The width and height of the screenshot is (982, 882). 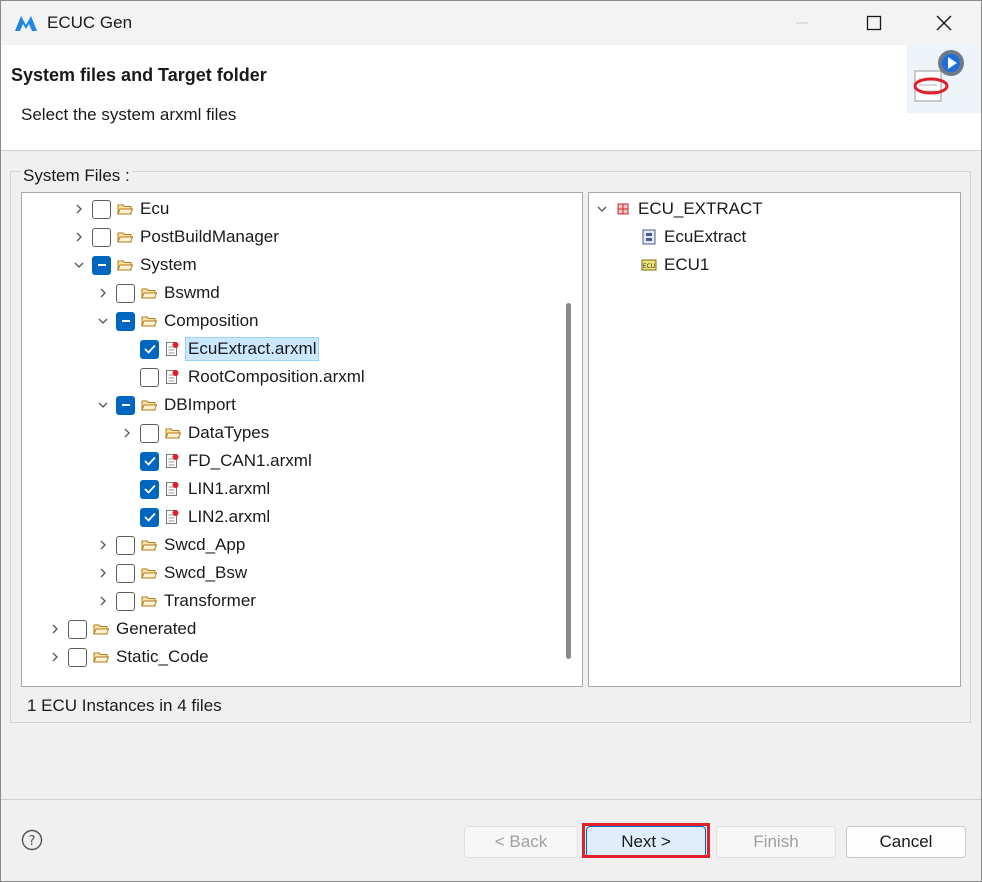 I want to click on scrollbar-thumb, so click(x=568, y=481).